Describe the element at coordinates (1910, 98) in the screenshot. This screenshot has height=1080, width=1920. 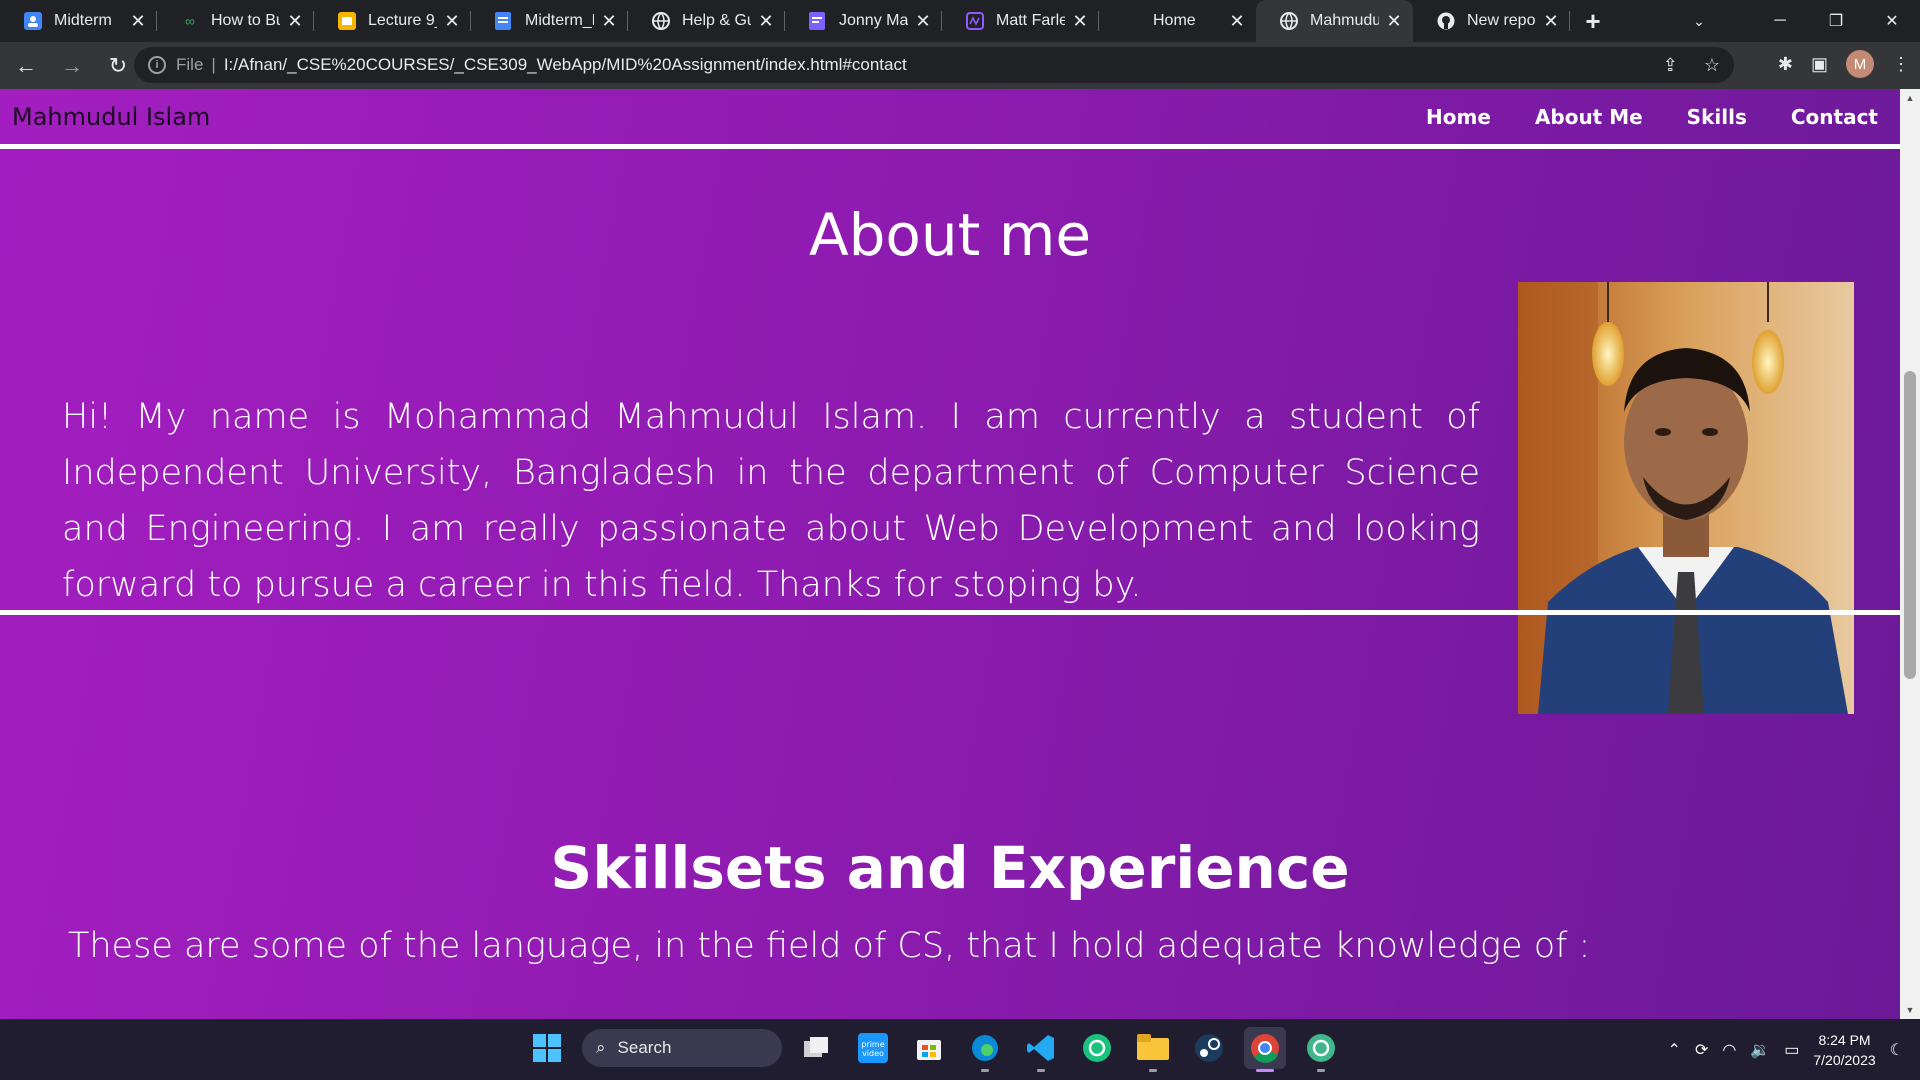
I see `scroll-up-icon: ▲` at that location.